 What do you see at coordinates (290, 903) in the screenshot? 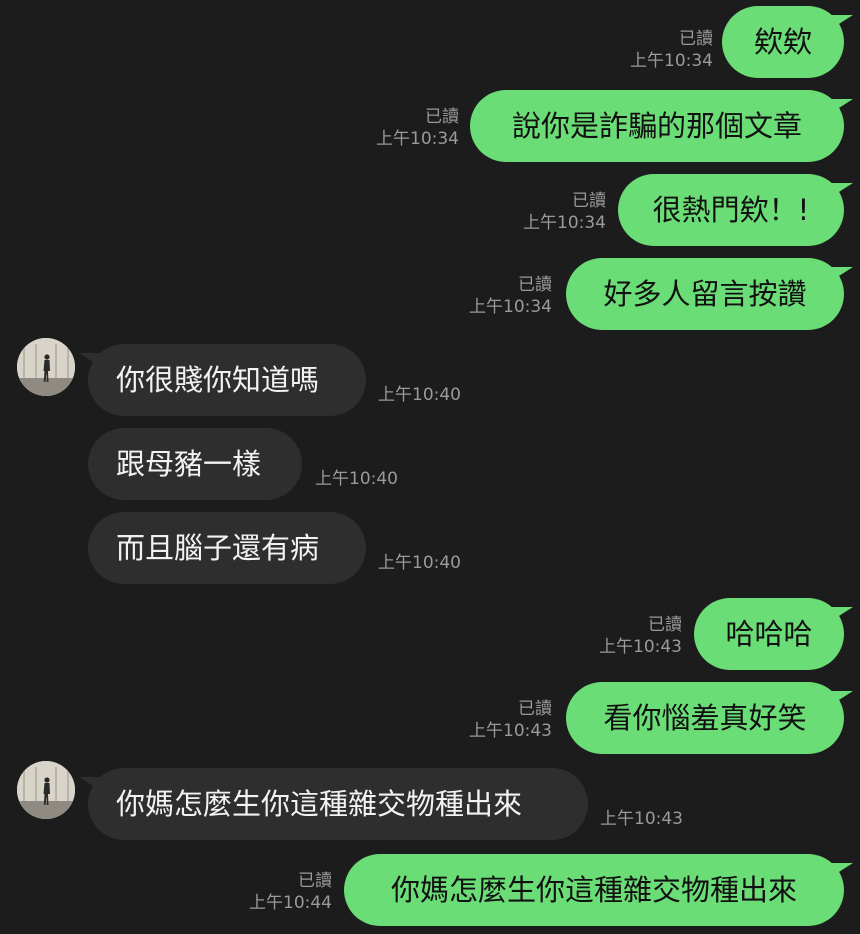
I see `timestamp: 上午10:44` at bounding box center [290, 903].